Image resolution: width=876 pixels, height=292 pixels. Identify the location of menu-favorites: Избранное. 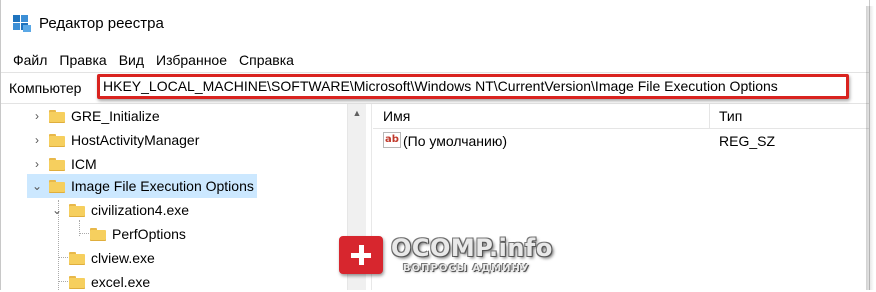
(191, 60).